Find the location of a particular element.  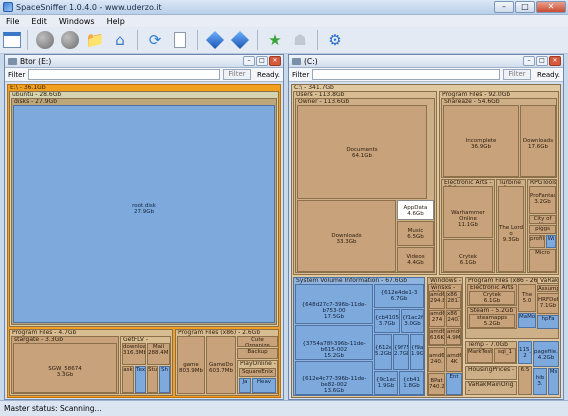

left-panel-close-button: ✕ is located at coordinates (275, 61).